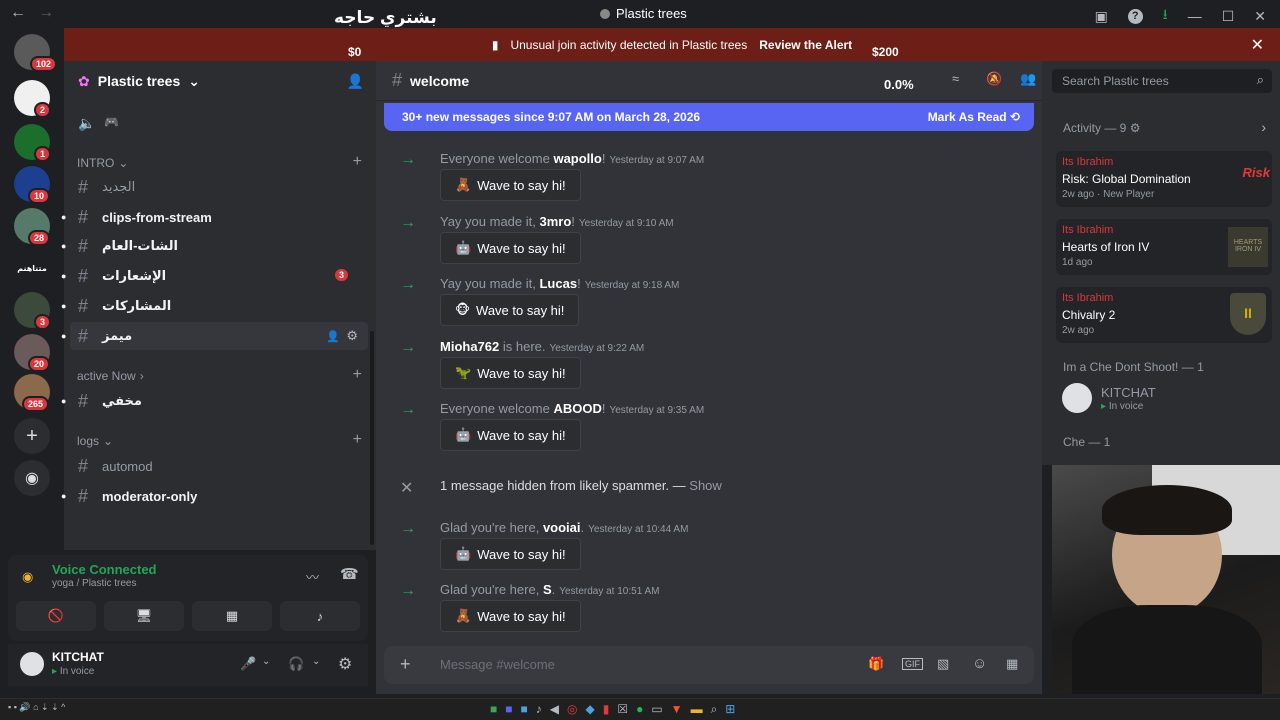 This screenshot has height=720, width=1280. I want to click on channel-item: ● # الشات-العام, so click(212, 246).